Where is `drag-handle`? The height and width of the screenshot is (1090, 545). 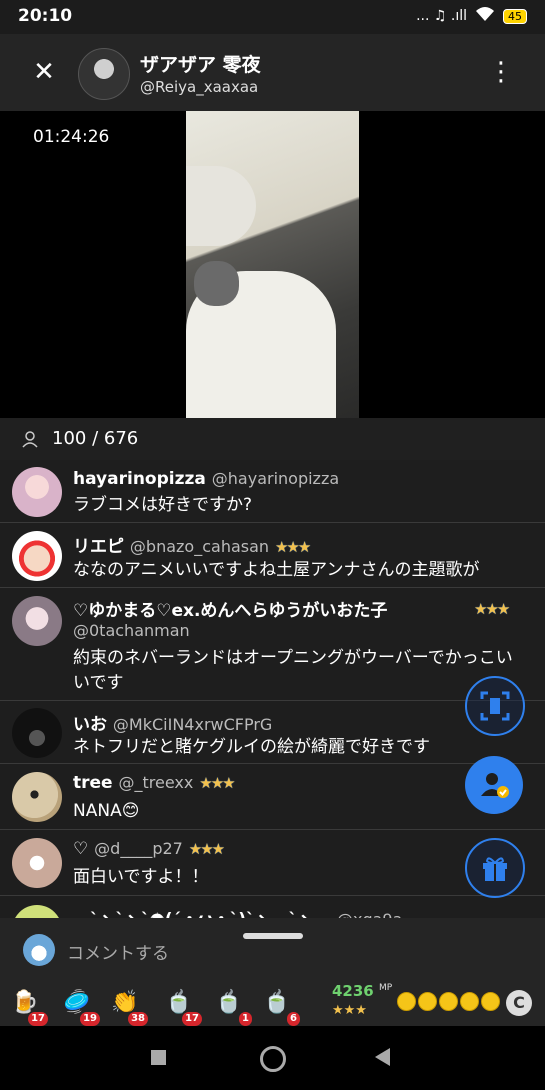
drag-handle is located at coordinates (273, 936).